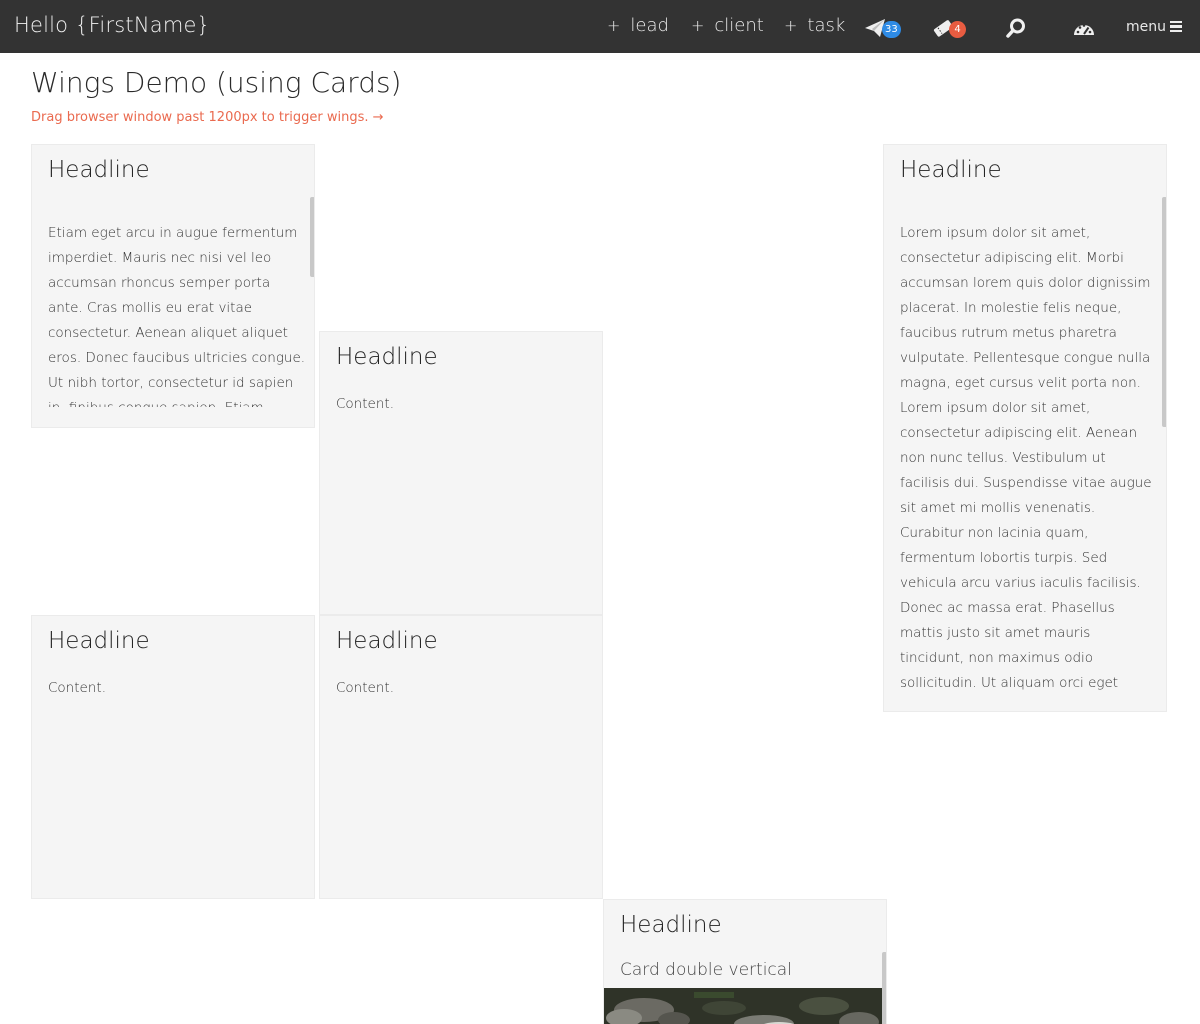  I want to click on greeting-text: Hello {FirstName}, so click(112, 25).